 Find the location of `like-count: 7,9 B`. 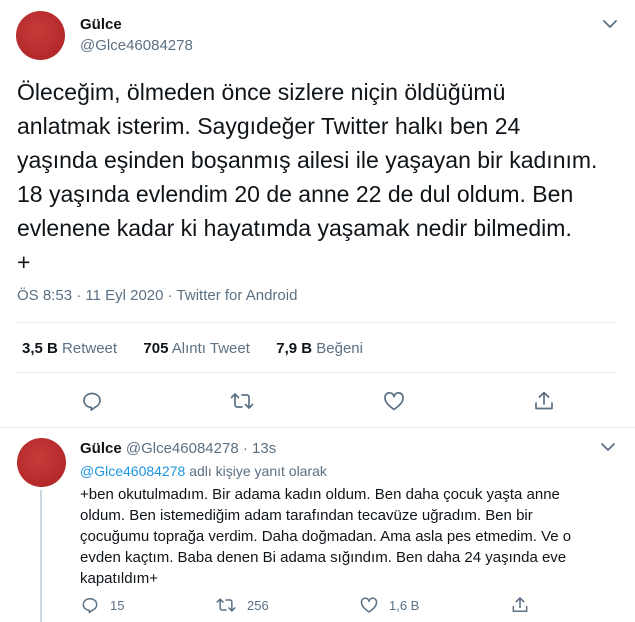

like-count: 7,9 B is located at coordinates (294, 348).